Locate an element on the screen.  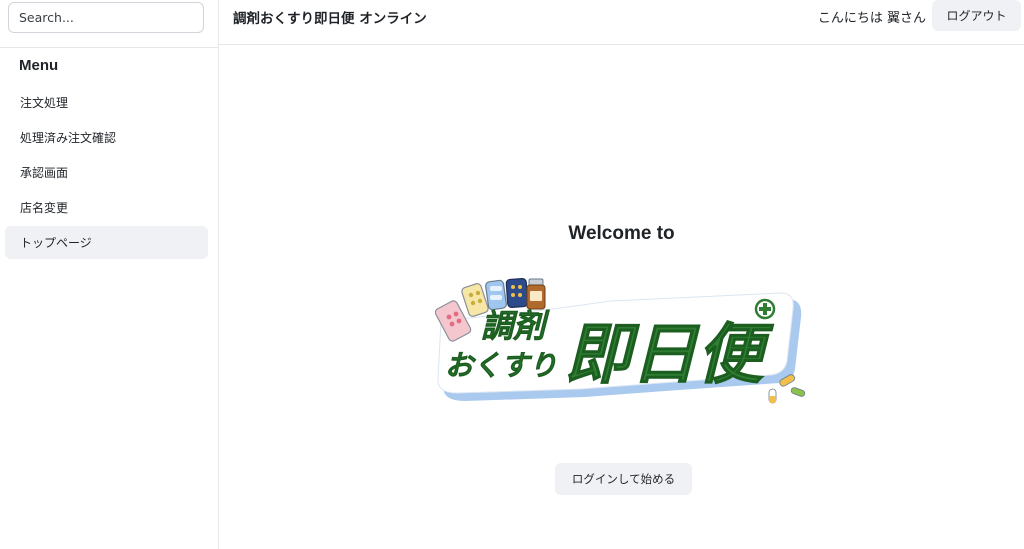
medicine-bottle-icon is located at coordinates (536, 294).